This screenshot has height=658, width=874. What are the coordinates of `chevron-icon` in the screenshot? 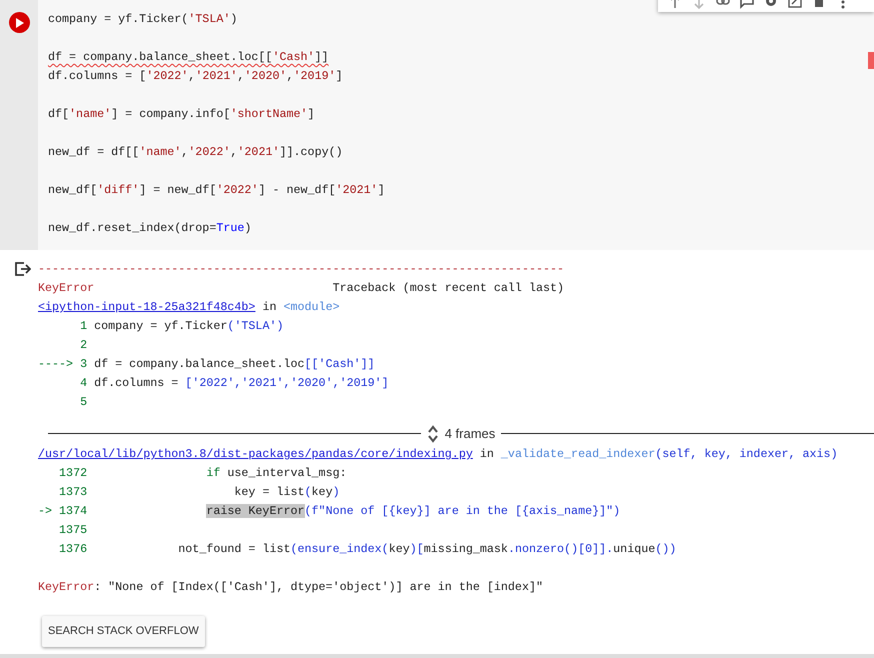 It's located at (432, 433).